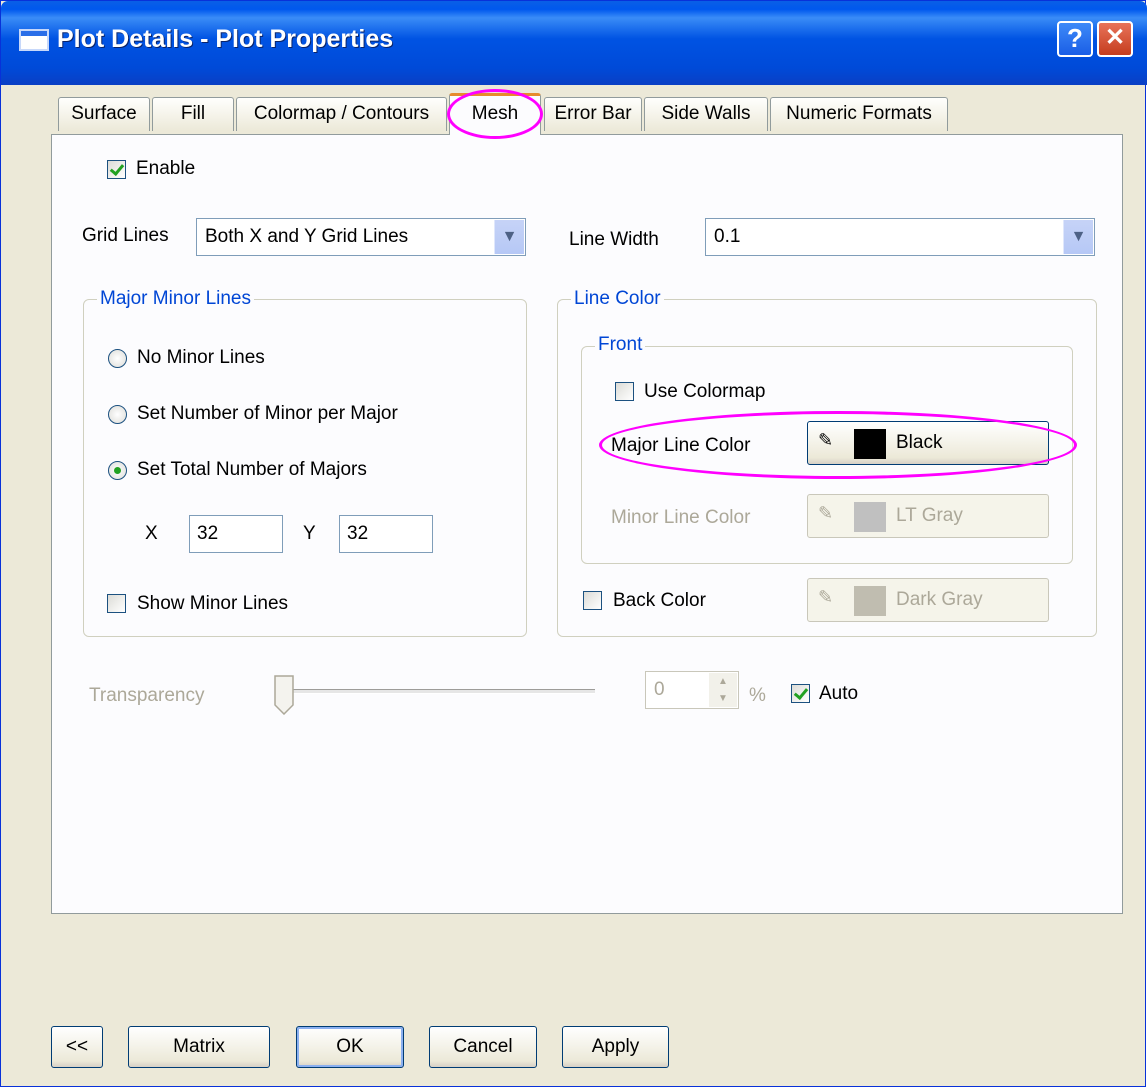  I want to click on grid-lines-value: Both X and Y Grid Lines, so click(307, 236).